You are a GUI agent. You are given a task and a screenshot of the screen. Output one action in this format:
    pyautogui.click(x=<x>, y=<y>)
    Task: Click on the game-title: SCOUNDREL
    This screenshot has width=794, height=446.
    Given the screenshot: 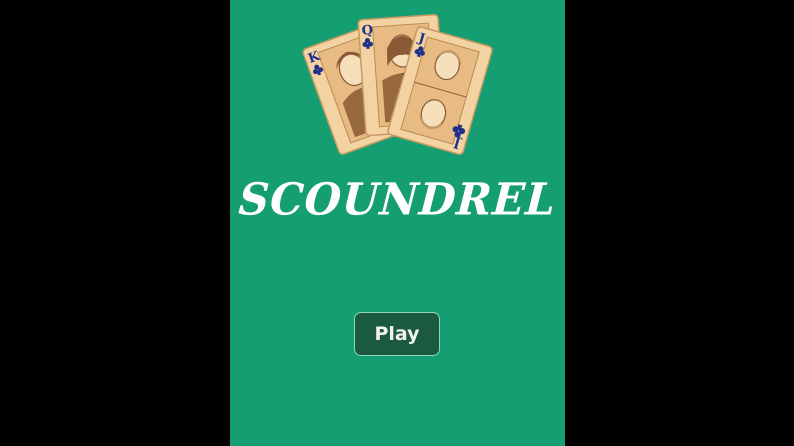 What is the action you would take?
    pyautogui.click(x=397, y=199)
    